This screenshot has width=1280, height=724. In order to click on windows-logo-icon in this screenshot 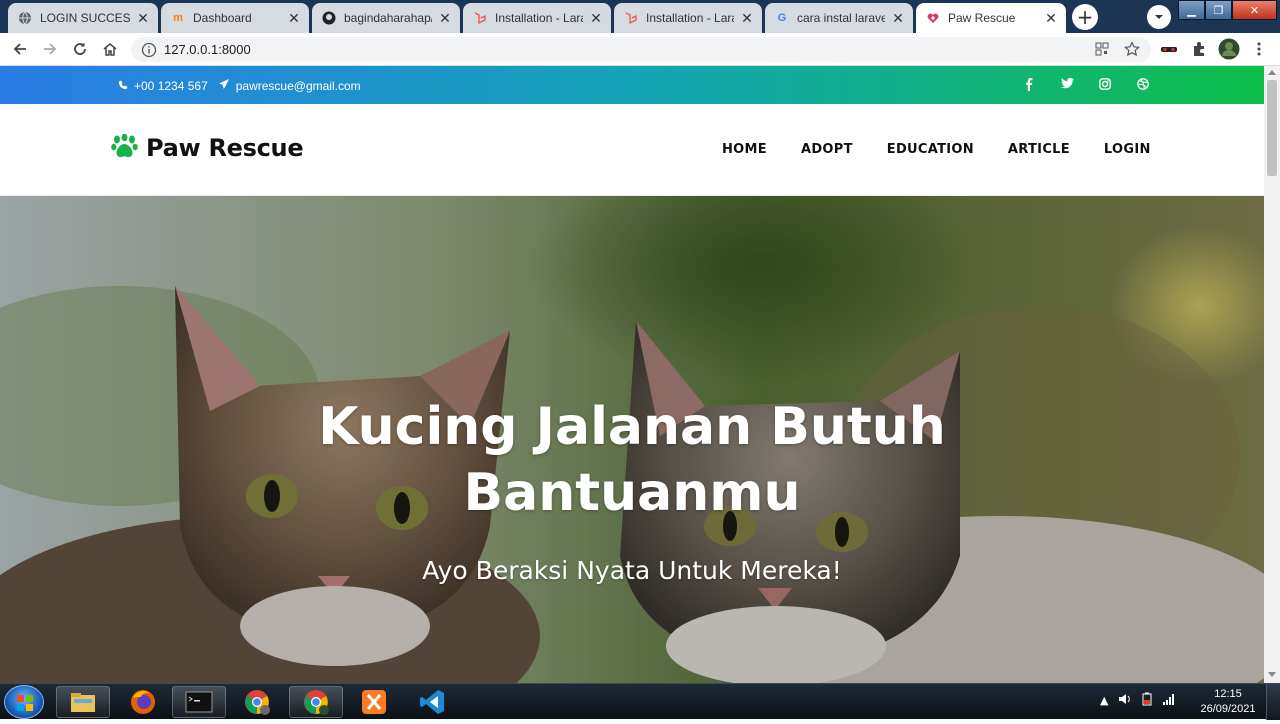, I will do `click(25, 703)`.